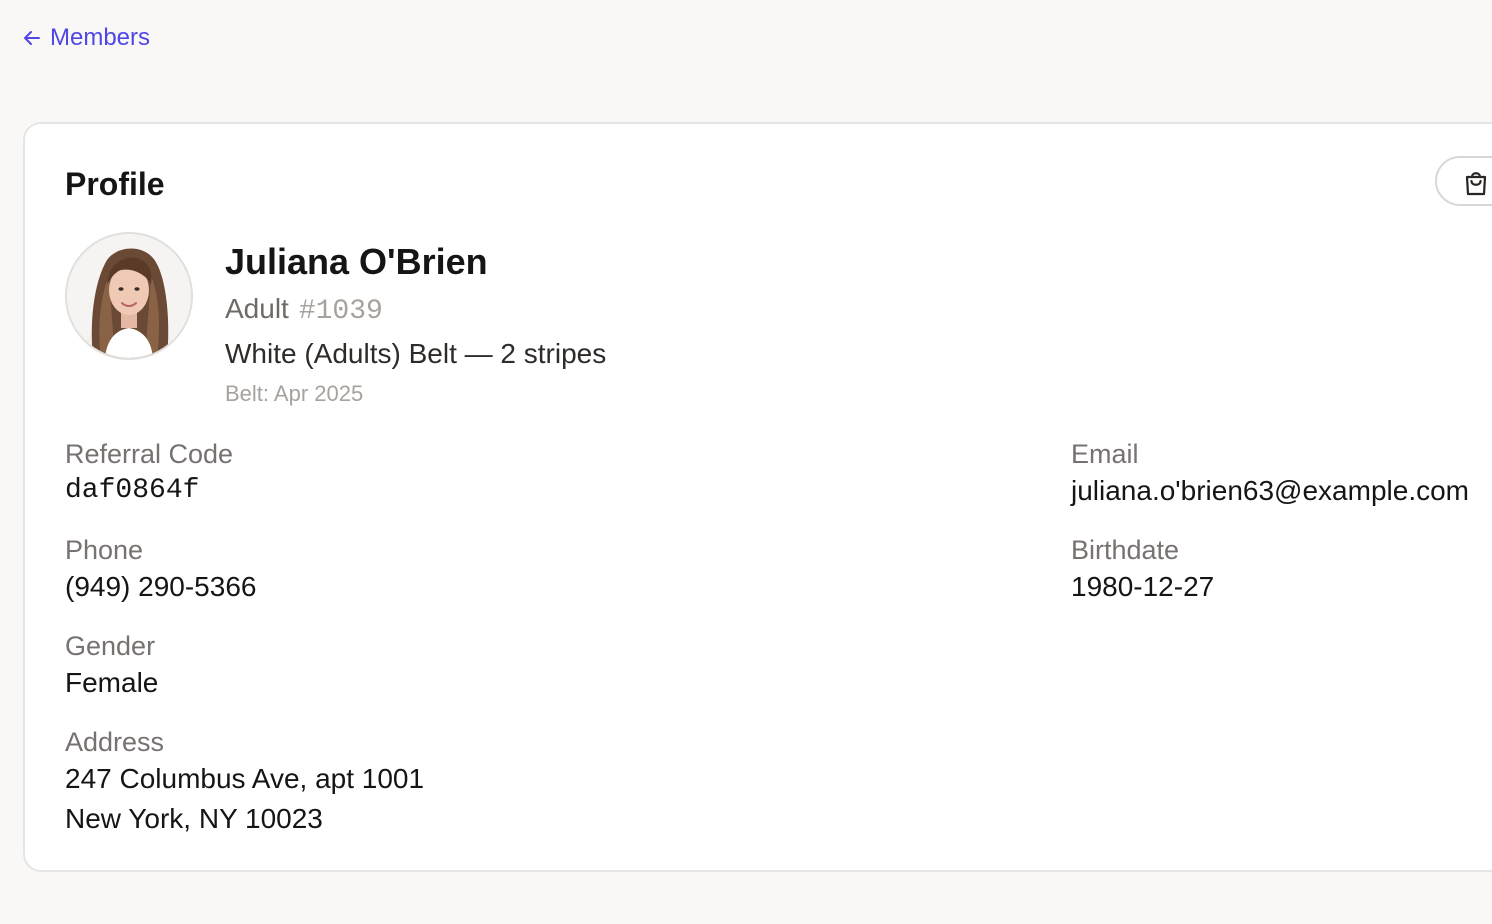 Image resolution: width=1492 pixels, height=924 pixels. What do you see at coordinates (129, 296) in the screenshot?
I see `member-avatar` at bounding box center [129, 296].